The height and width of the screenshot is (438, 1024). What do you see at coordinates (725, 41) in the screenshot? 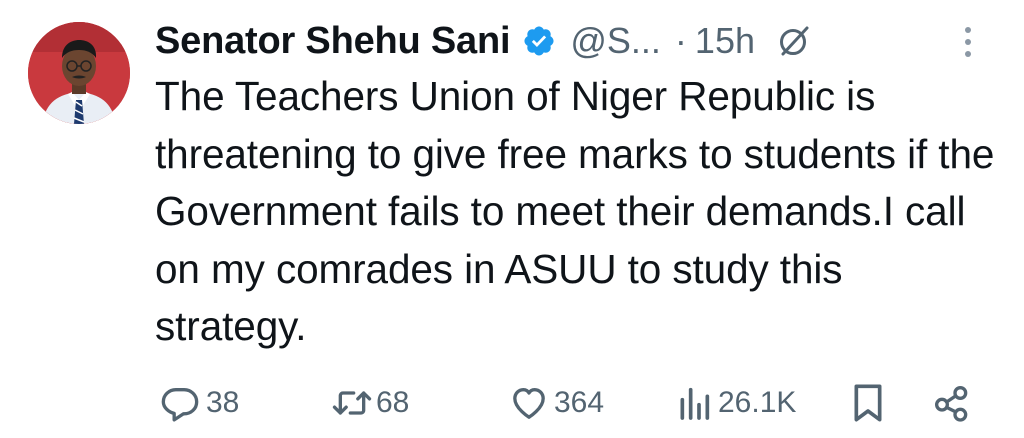
I see `tweet-timestamp: 15h` at bounding box center [725, 41].